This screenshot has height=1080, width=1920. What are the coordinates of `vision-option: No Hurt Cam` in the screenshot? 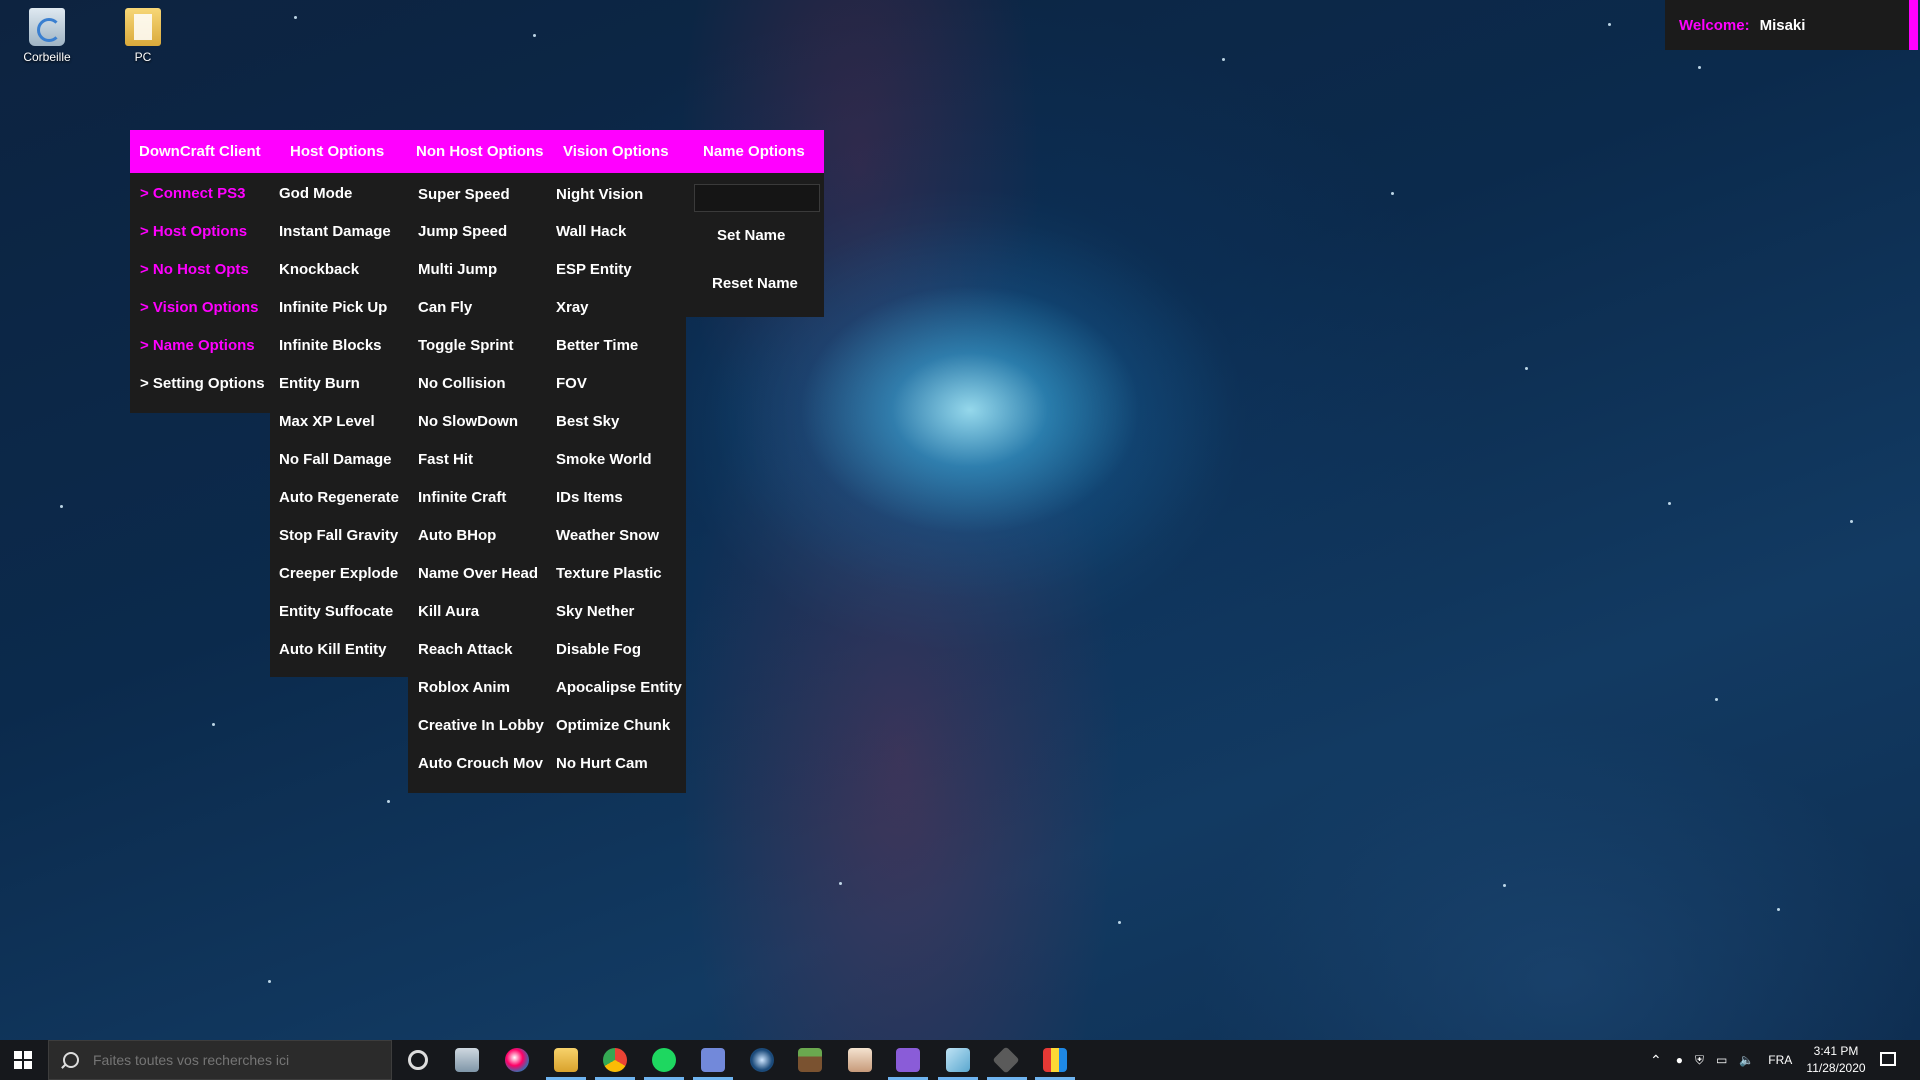 It's located at (602, 763).